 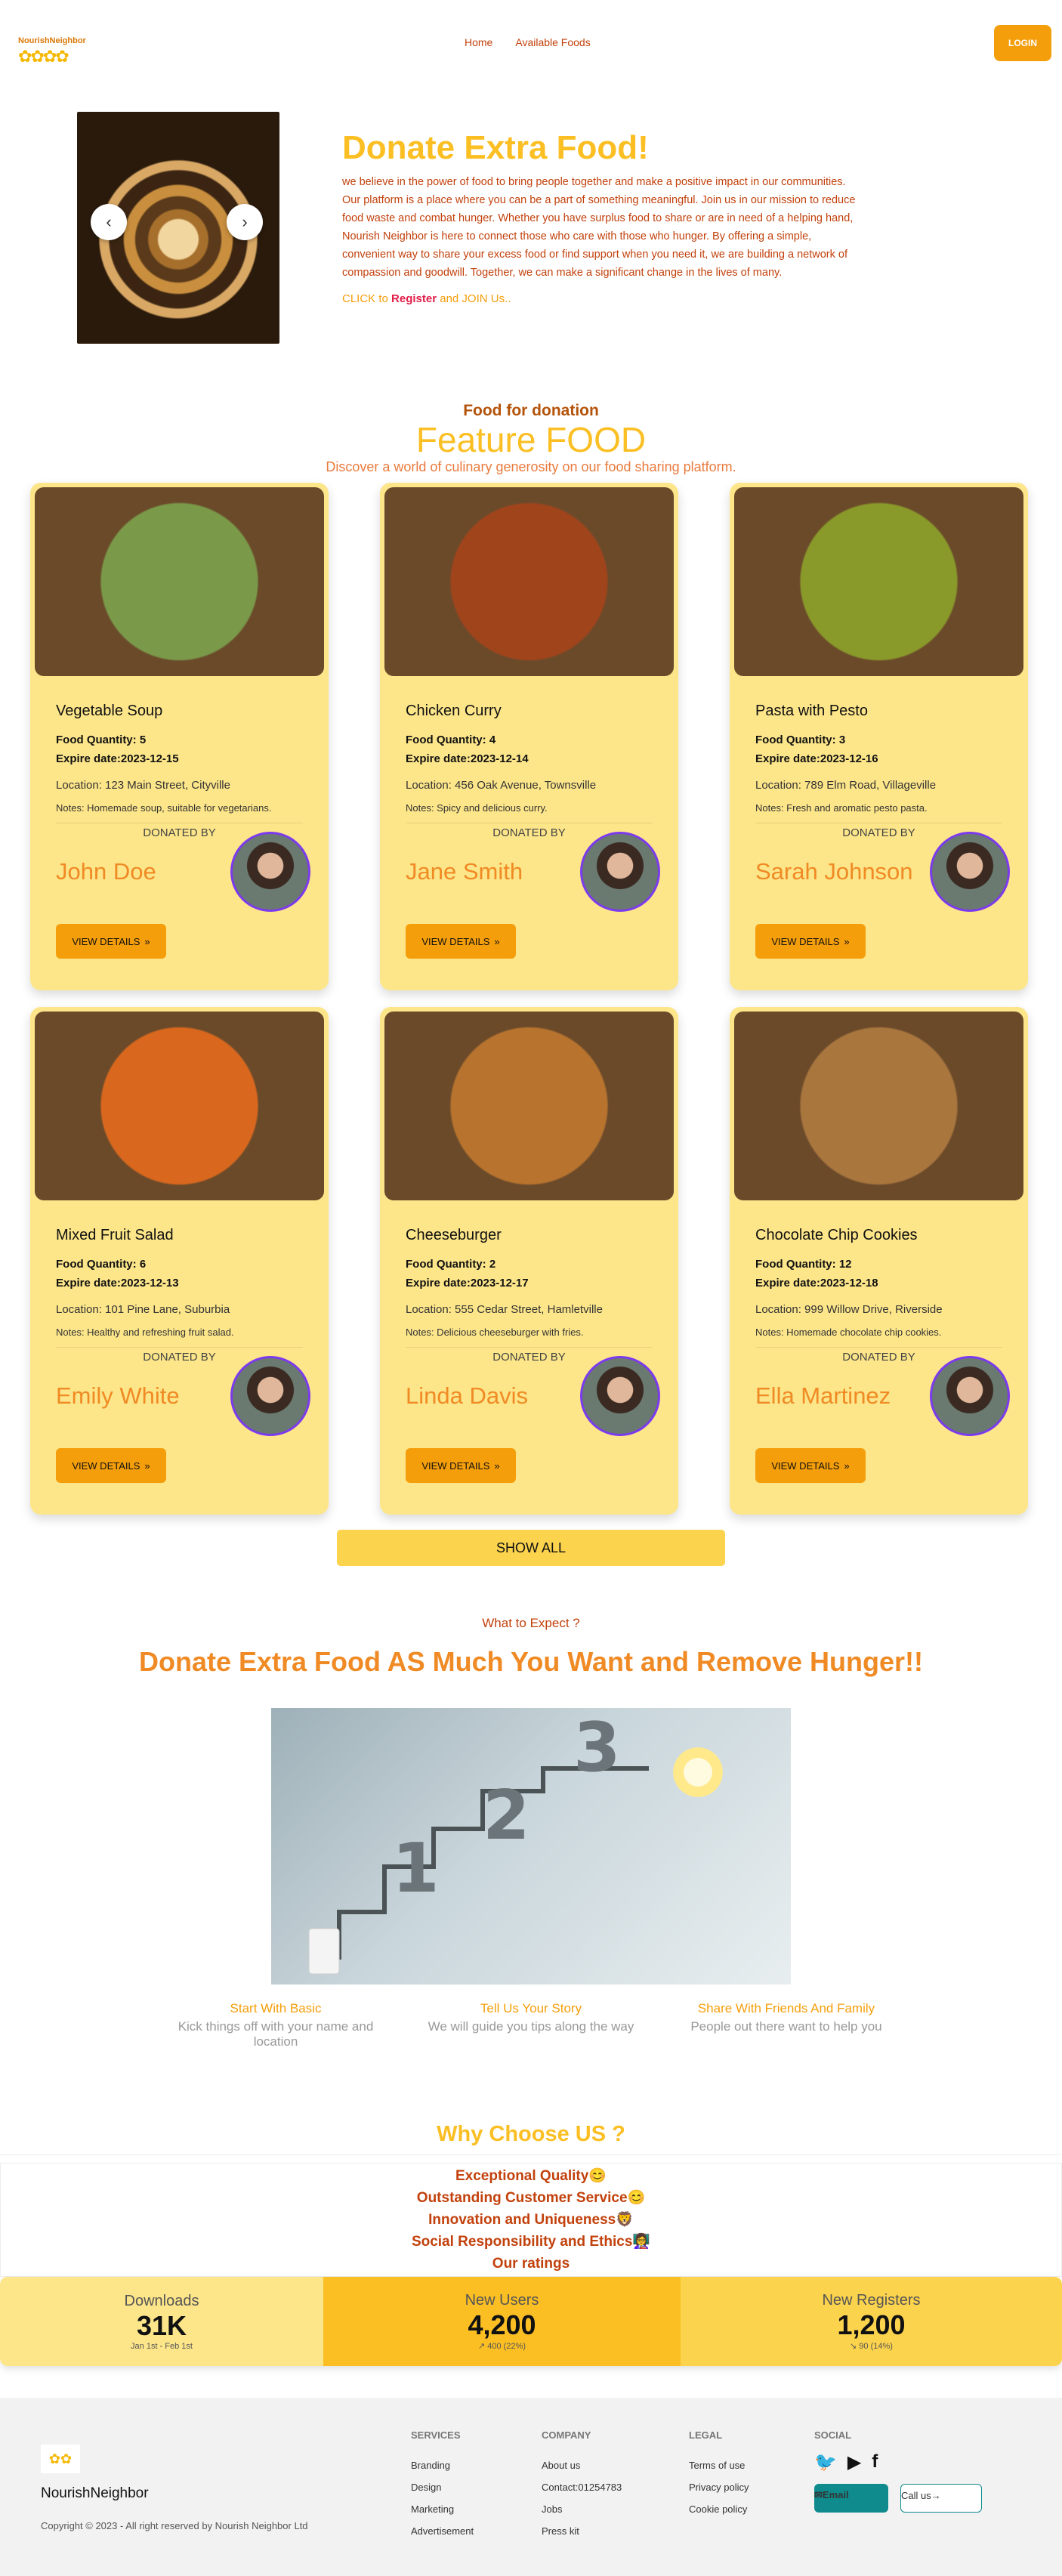 I want to click on footer-link: Branding, so click(x=442, y=2465).